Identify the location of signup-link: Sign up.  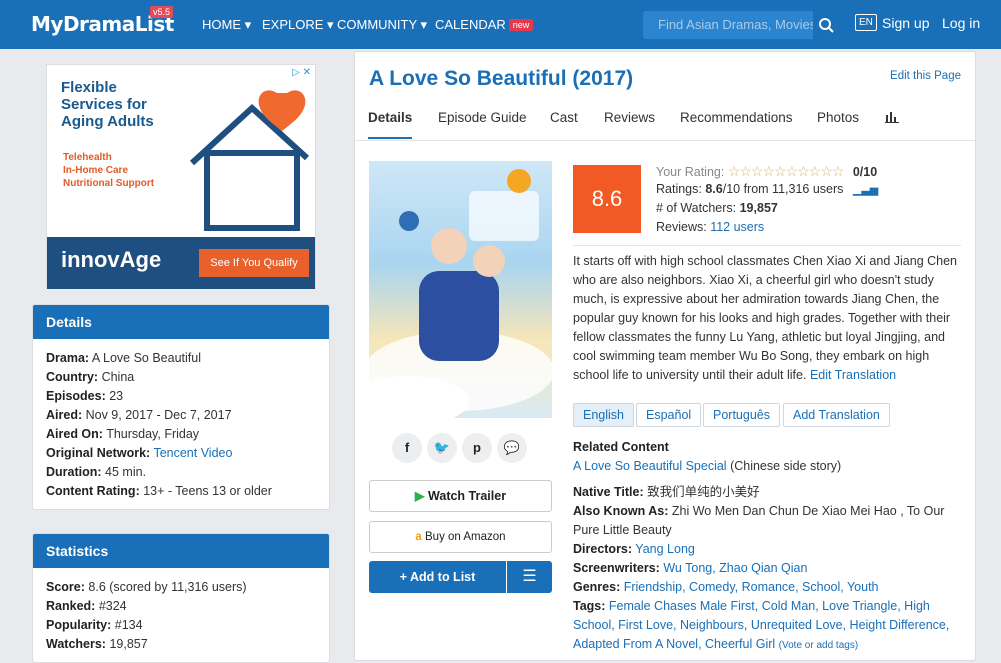
(905, 23).